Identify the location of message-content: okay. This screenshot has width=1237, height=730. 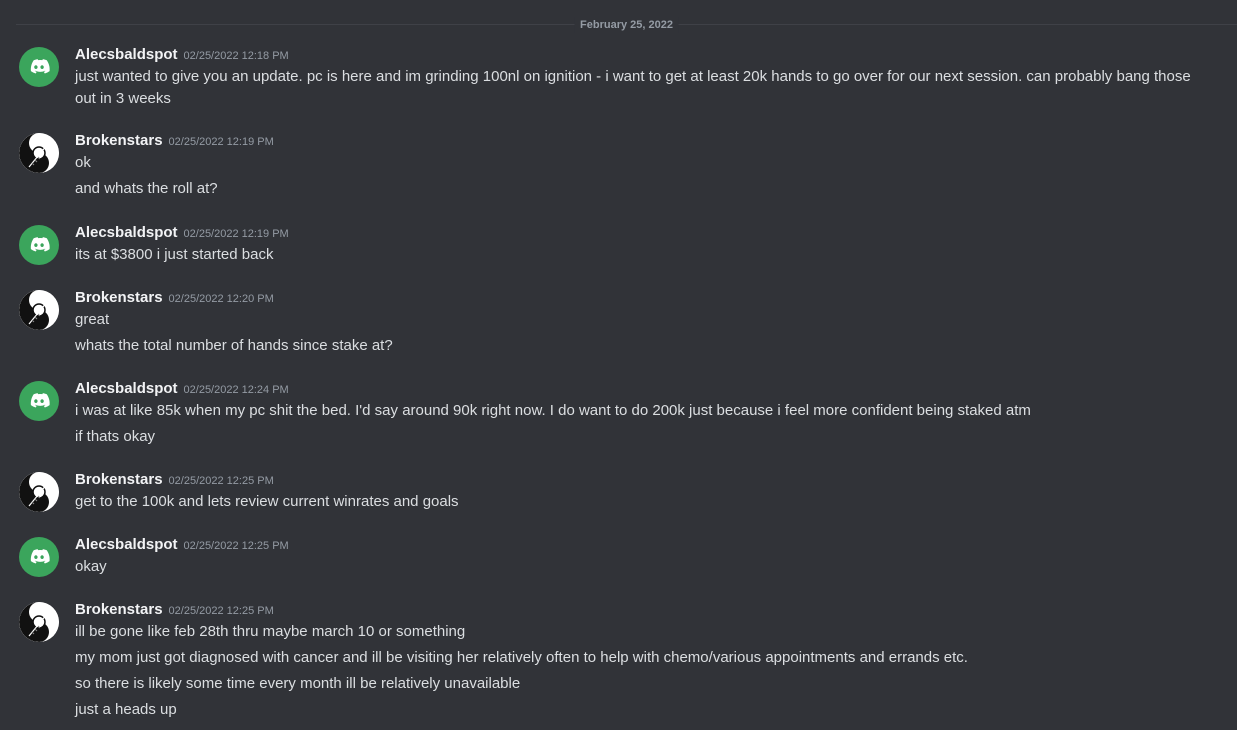
(644, 567).